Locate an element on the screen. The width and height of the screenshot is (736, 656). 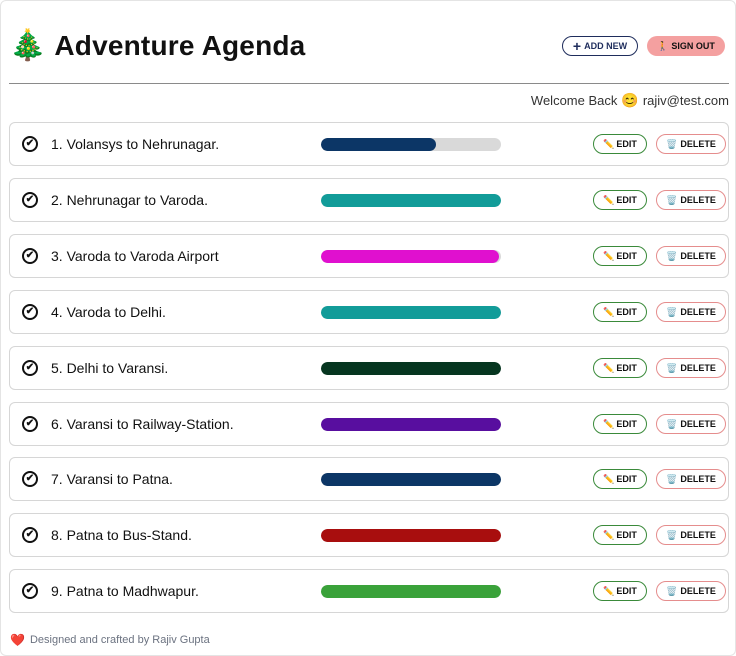
walking-person-icon: 🚶 is located at coordinates (663, 45).